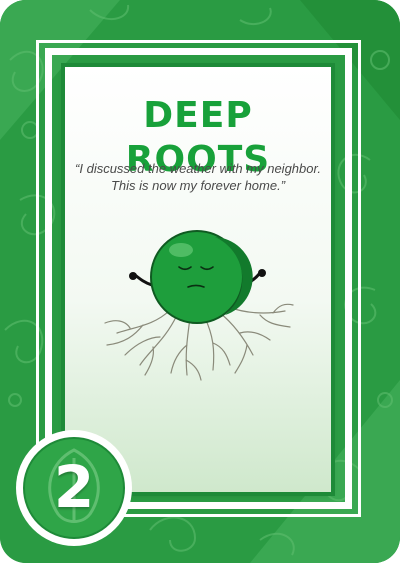 The width and height of the screenshot is (400, 563). I want to click on flavor-text-line-2: This is now my forever home.”, so click(198, 185).